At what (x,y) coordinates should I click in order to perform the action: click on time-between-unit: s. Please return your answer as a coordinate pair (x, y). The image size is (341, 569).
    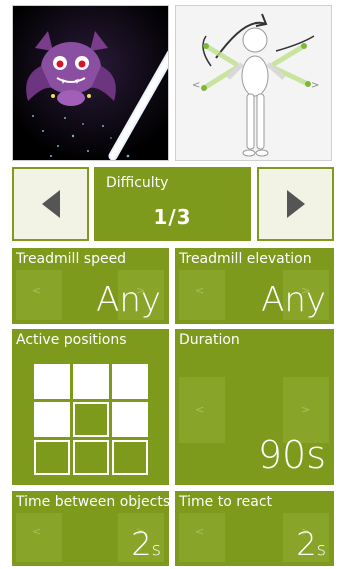
    Looking at the image, I should click on (156, 549).